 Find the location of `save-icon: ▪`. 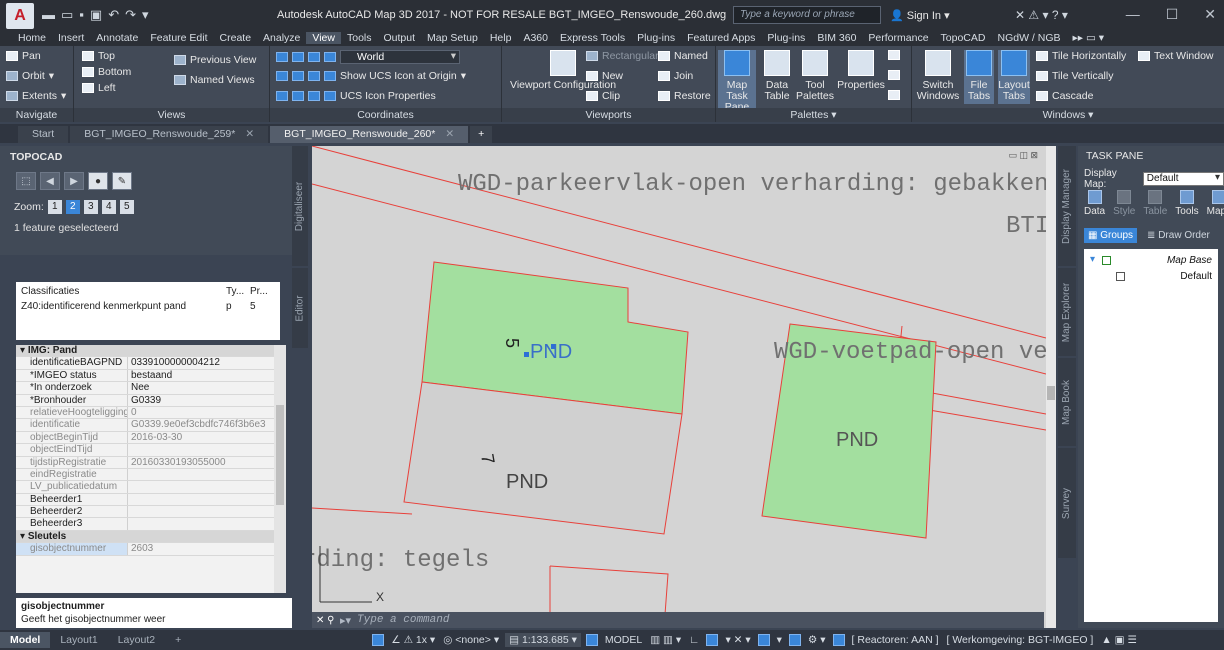

save-icon: ▪ is located at coordinates (81, 15).